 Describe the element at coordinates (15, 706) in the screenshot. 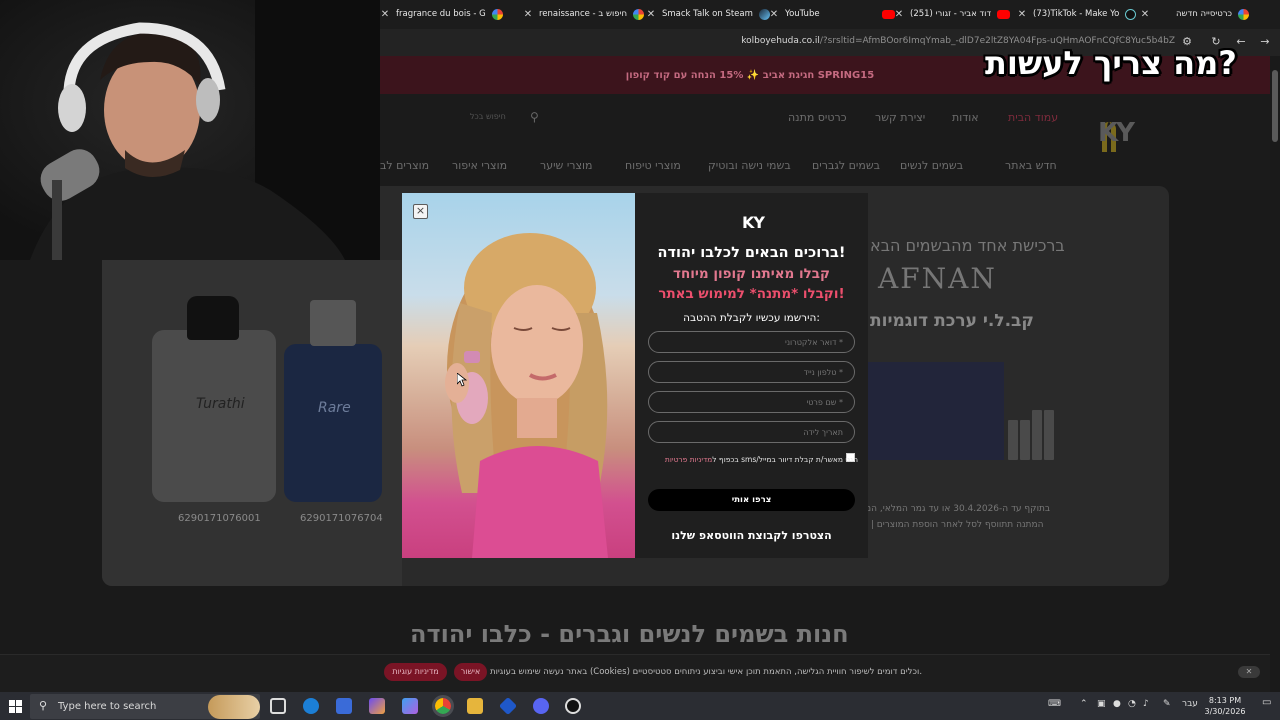

I see `windows-start-icon` at that location.